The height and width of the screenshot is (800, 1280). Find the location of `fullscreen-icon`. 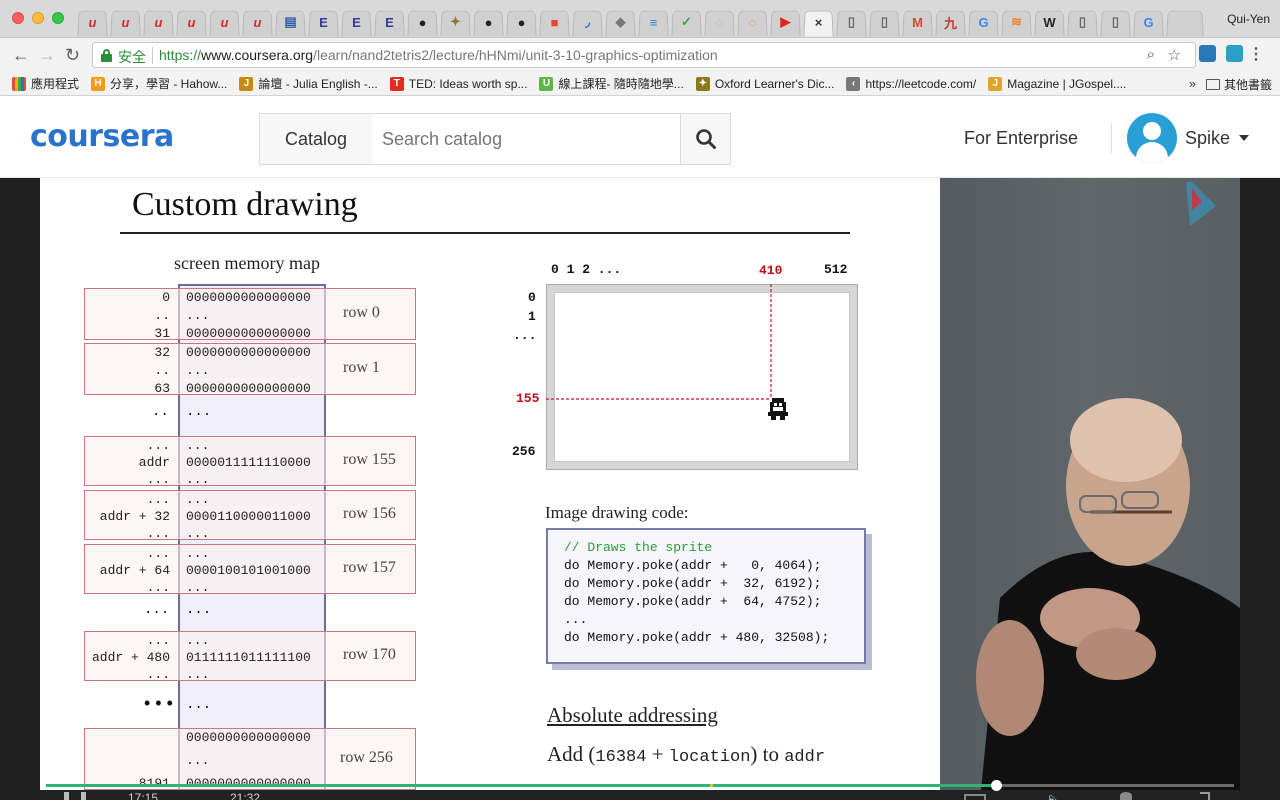

fullscreen-icon is located at coordinates (1205, 796).